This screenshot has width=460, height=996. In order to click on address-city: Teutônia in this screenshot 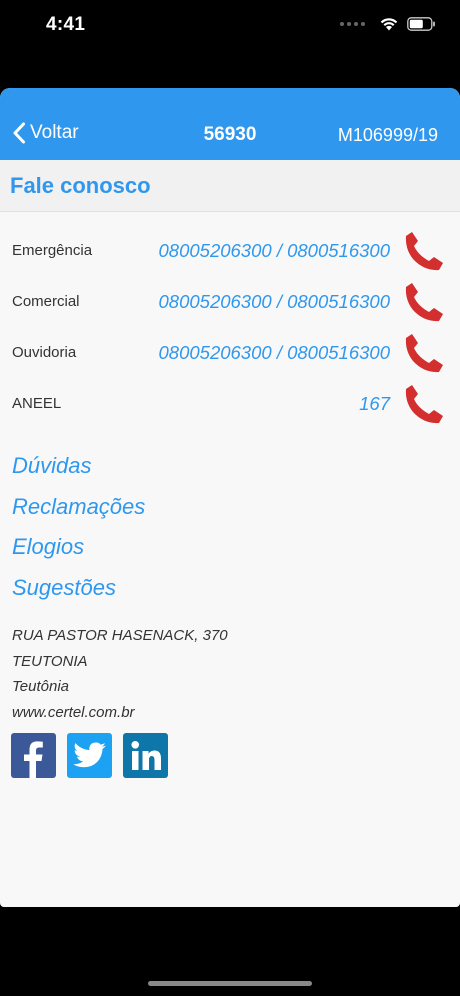, I will do `click(40, 686)`.